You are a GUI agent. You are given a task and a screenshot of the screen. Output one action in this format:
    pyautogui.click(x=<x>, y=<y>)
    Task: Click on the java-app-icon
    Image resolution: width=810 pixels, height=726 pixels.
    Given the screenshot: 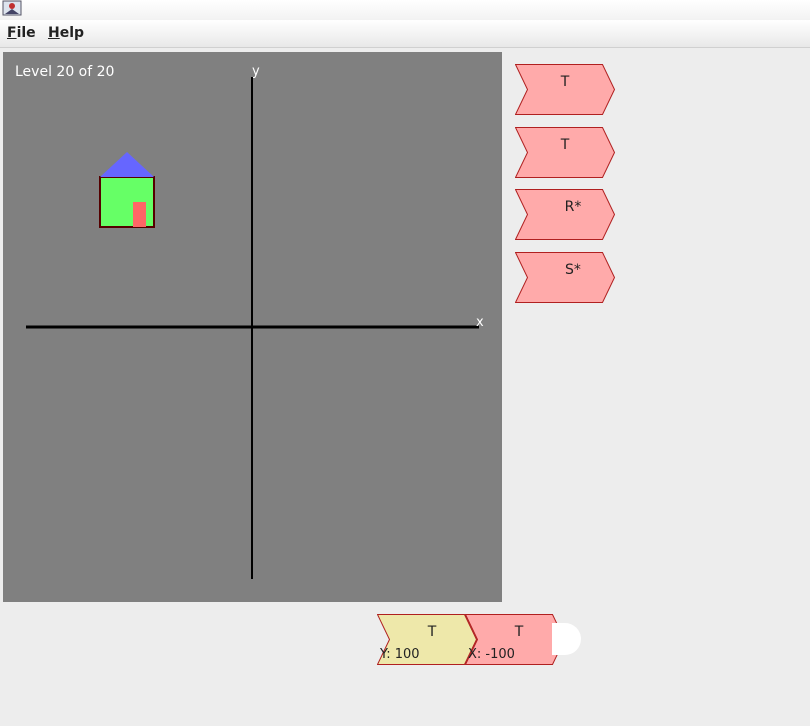 What is the action you would take?
    pyautogui.click(x=12, y=8)
    